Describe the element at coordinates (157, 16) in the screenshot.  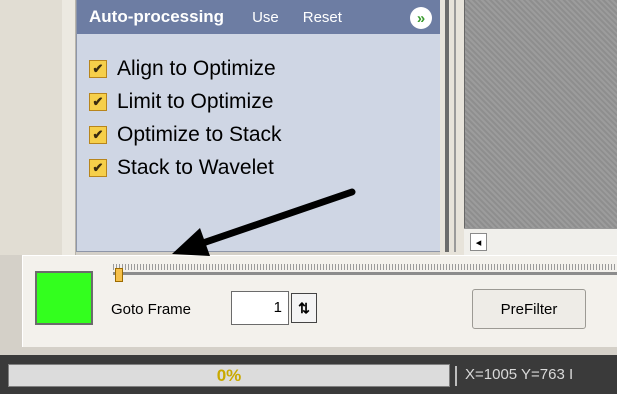
I see `auto-processing-title: Auto-processing` at that location.